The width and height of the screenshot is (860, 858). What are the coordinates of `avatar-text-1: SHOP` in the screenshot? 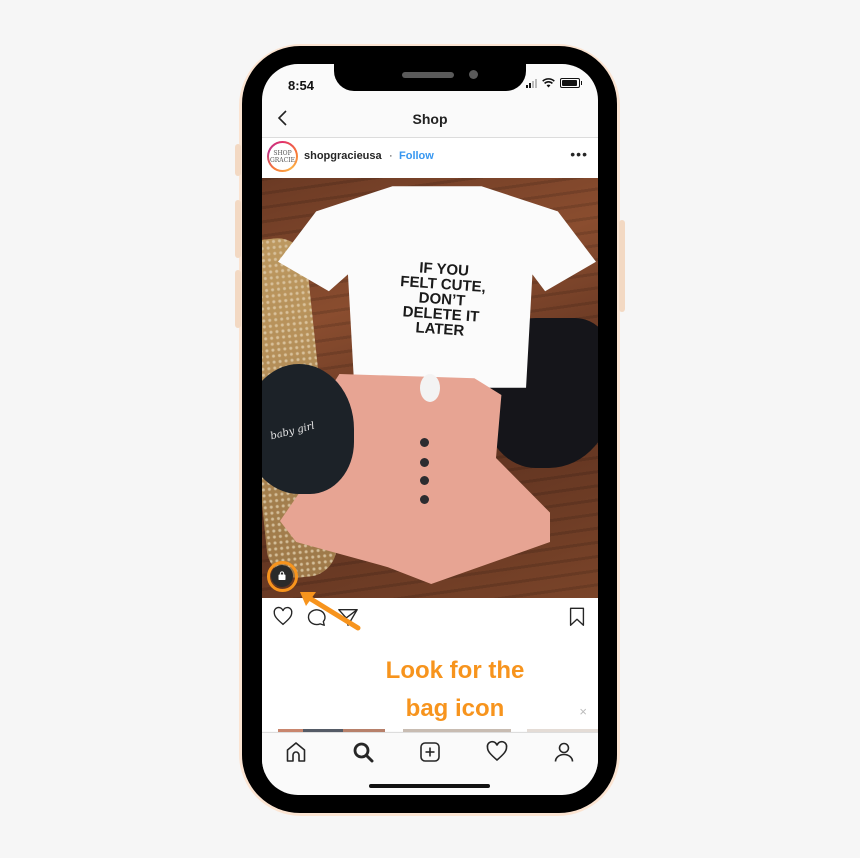 It's located at (282, 153).